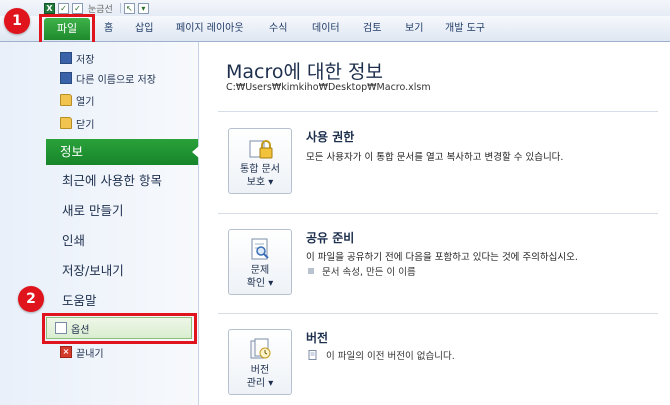  I want to click on protect-button-line1: 통합 문서, so click(260, 169).